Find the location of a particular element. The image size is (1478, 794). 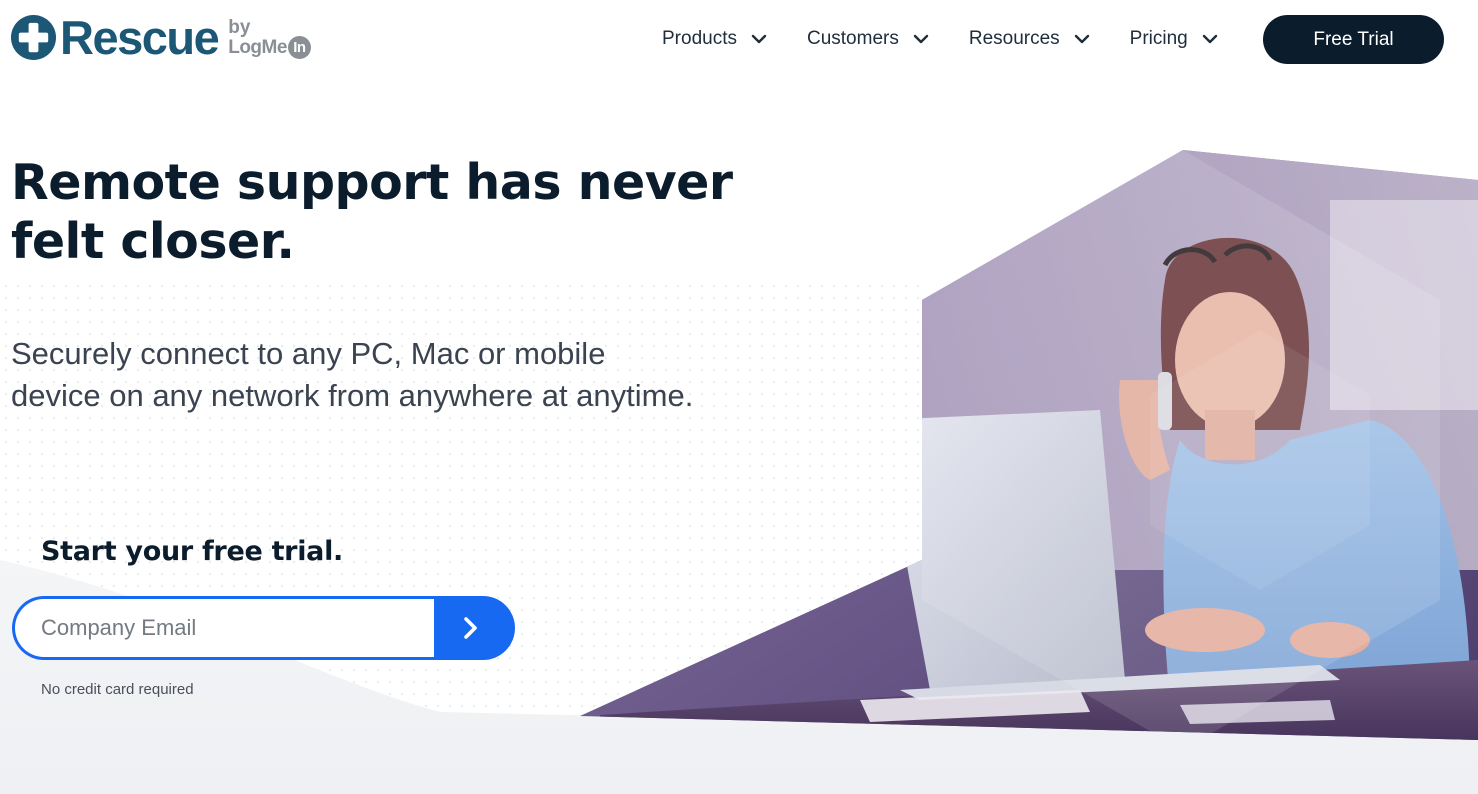

plus-circle-icon is located at coordinates (33, 37).